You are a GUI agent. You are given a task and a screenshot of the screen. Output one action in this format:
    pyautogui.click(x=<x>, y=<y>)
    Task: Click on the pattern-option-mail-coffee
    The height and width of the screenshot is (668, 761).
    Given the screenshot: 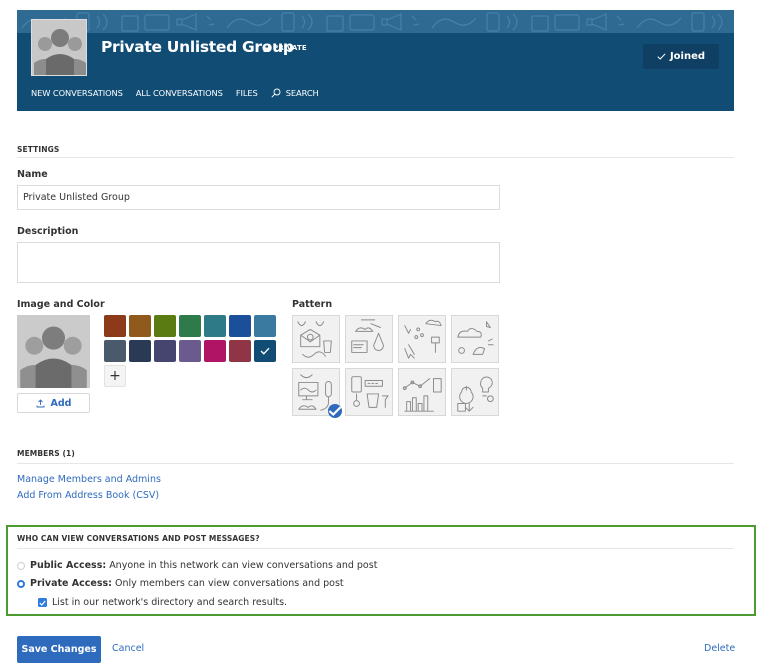 What is the action you would take?
    pyautogui.click(x=316, y=339)
    